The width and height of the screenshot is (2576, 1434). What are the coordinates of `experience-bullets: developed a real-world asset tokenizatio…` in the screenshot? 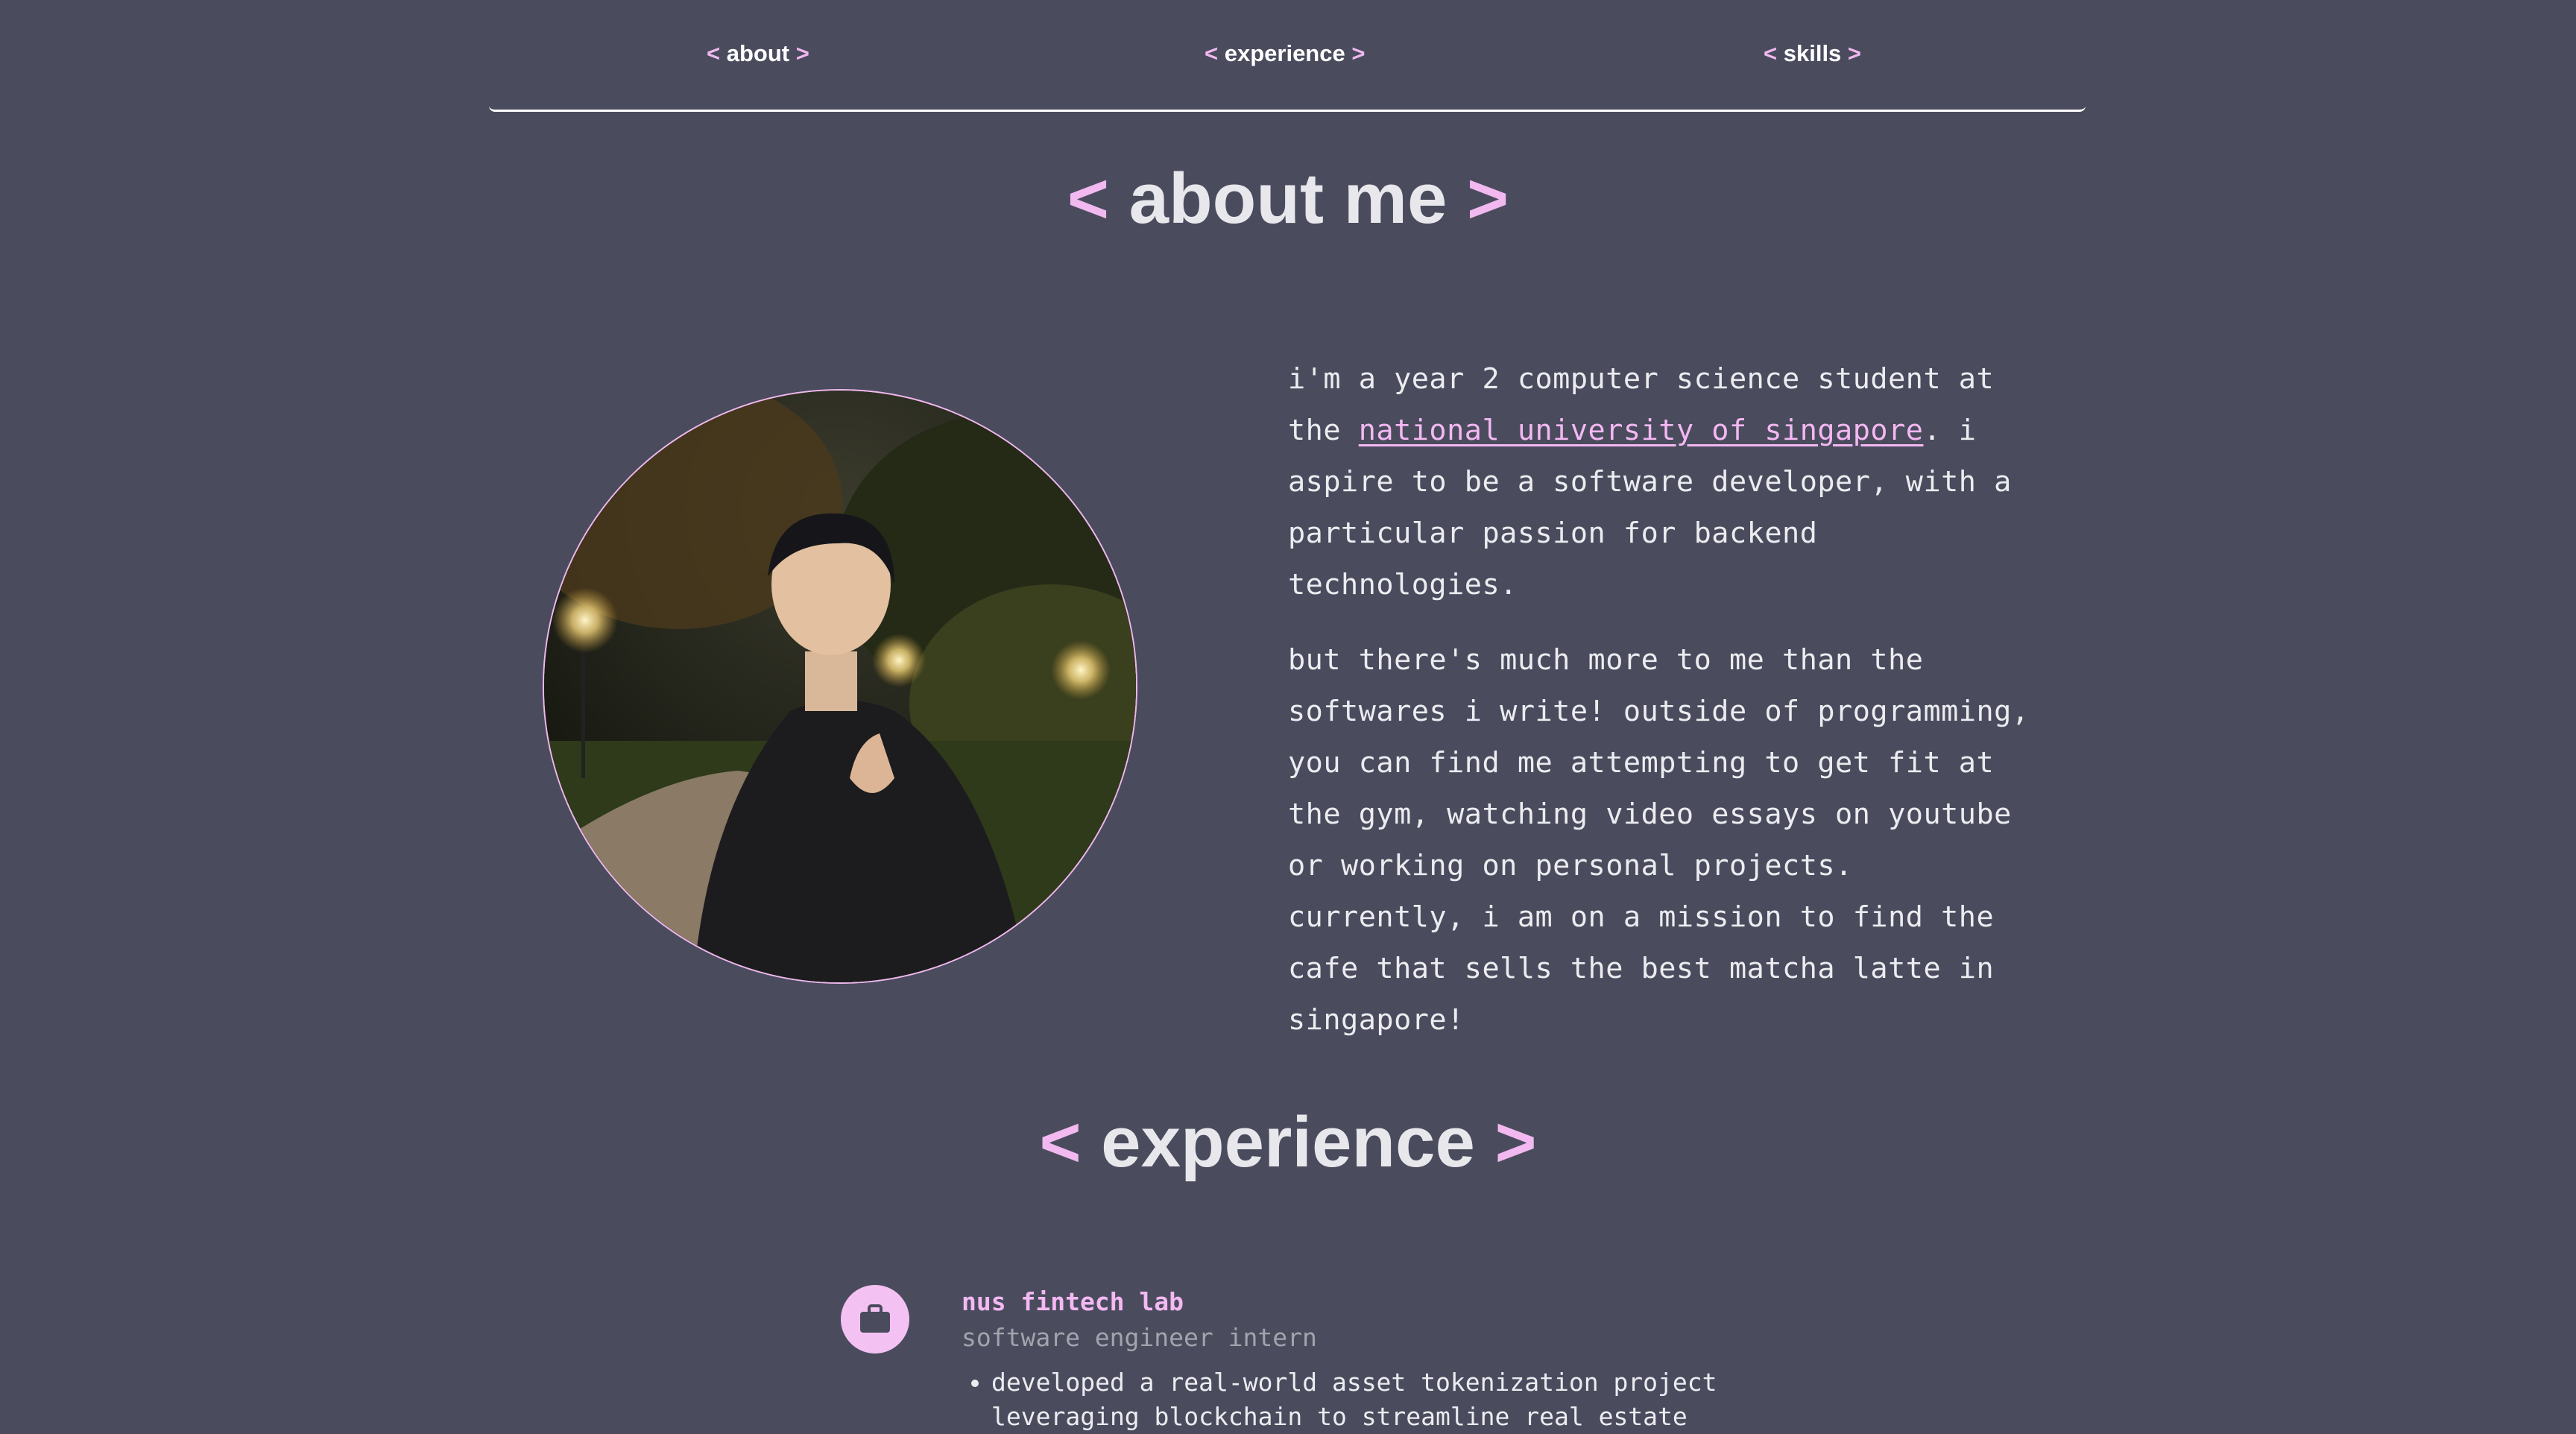 It's located at (1371, 1399).